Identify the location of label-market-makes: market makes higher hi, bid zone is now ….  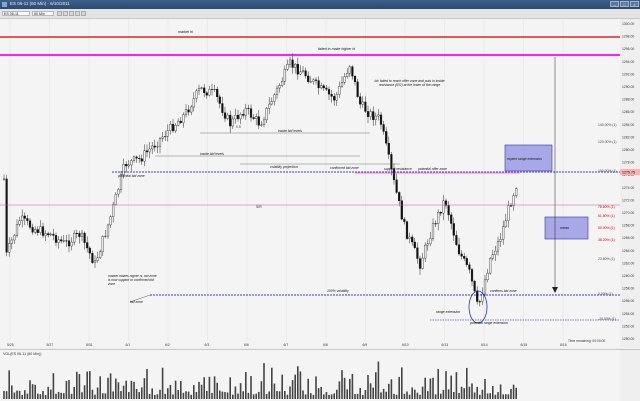
(132, 280).